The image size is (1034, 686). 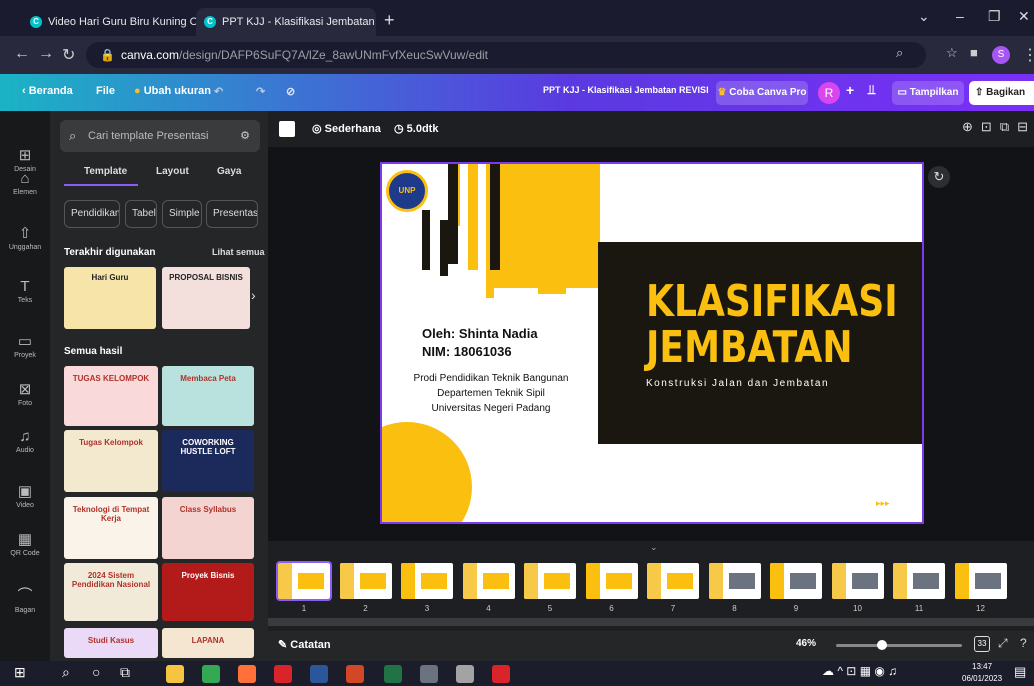 I want to click on see-all-link: Lihat semua, so click(x=238, y=252).